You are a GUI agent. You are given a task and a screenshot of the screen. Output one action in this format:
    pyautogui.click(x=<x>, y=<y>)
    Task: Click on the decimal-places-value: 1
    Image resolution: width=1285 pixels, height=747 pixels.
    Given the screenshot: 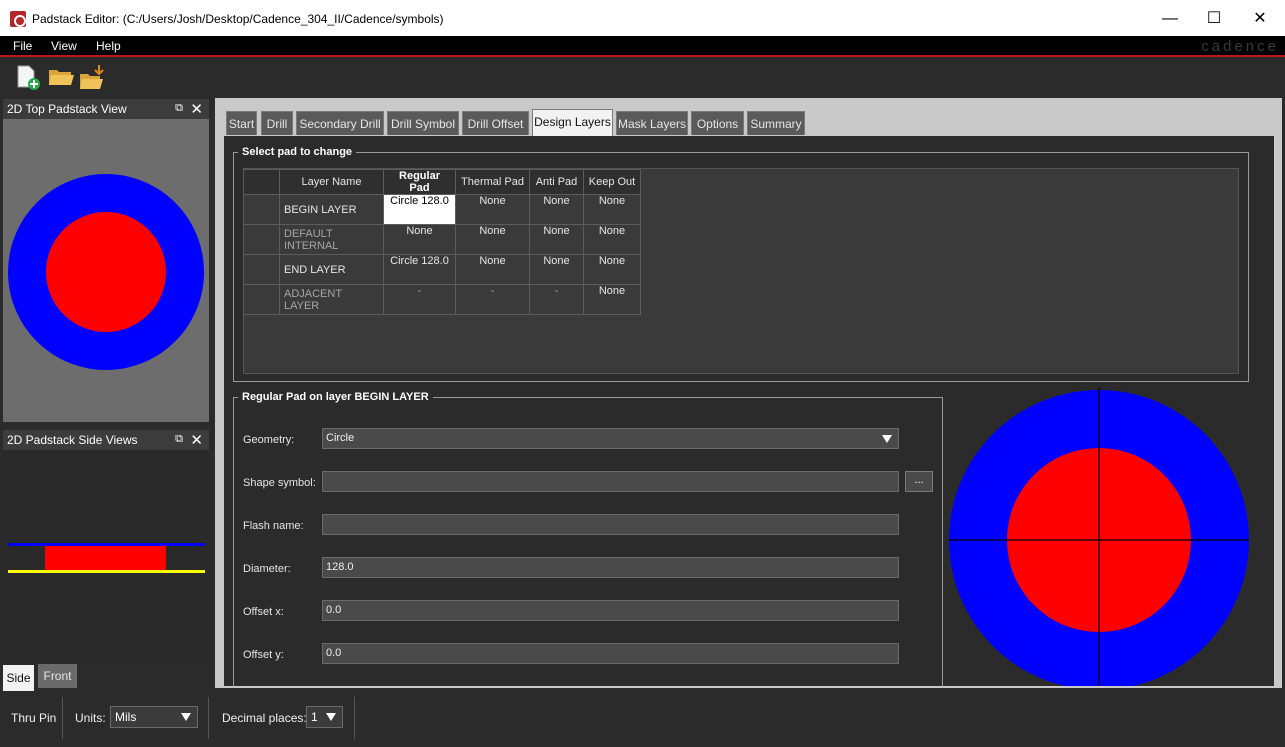 What is the action you would take?
    pyautogui.click(x=314, y=717)
    